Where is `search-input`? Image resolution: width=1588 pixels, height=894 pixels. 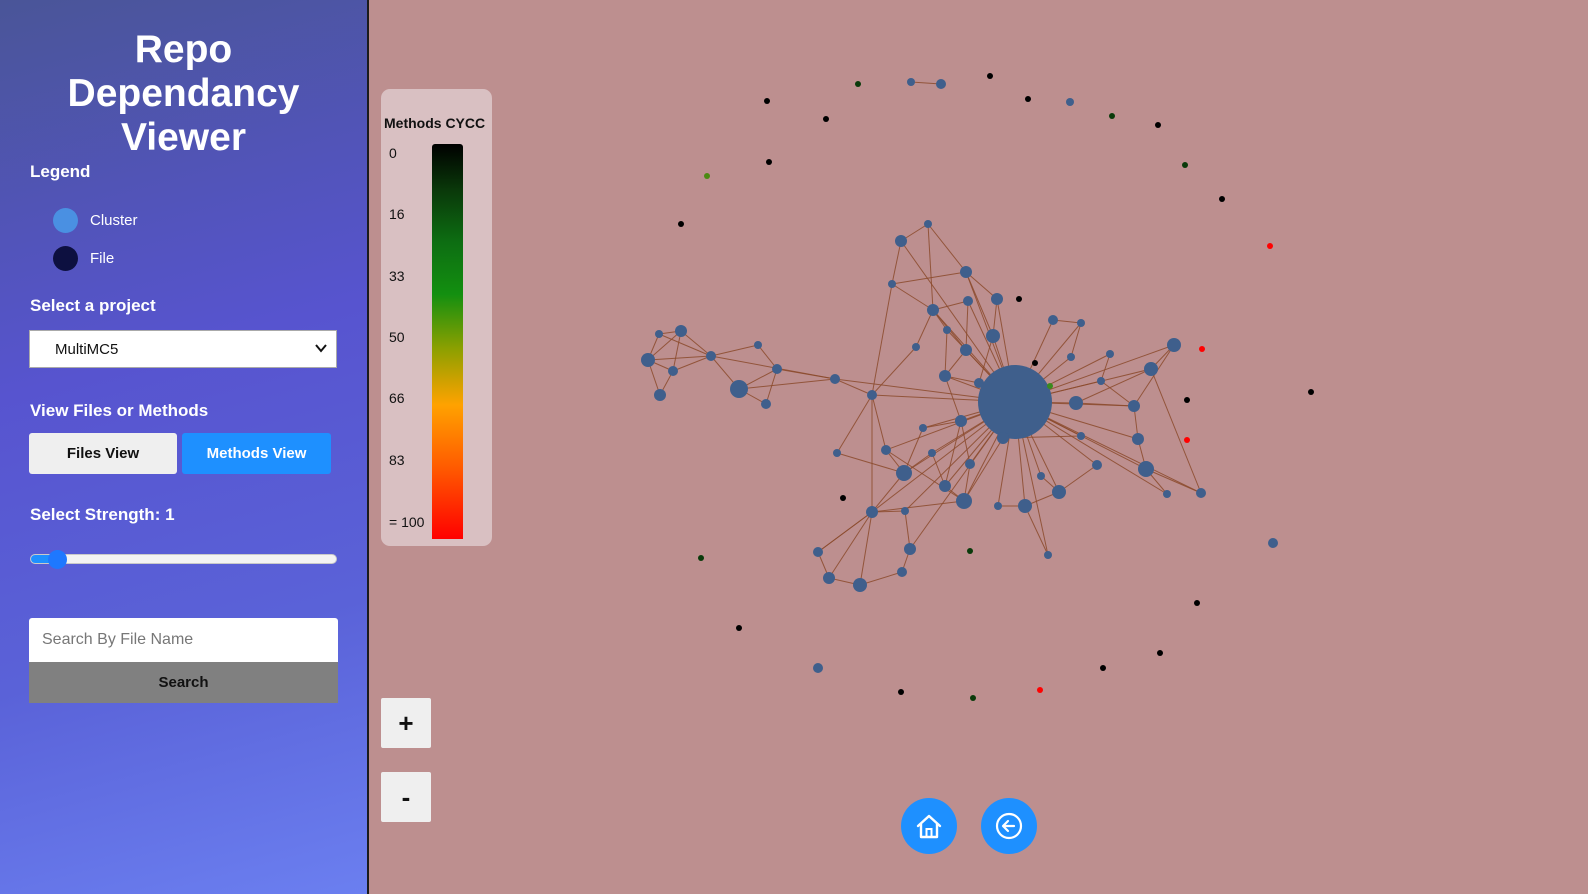 search-input is located at coordinates (183, 640).